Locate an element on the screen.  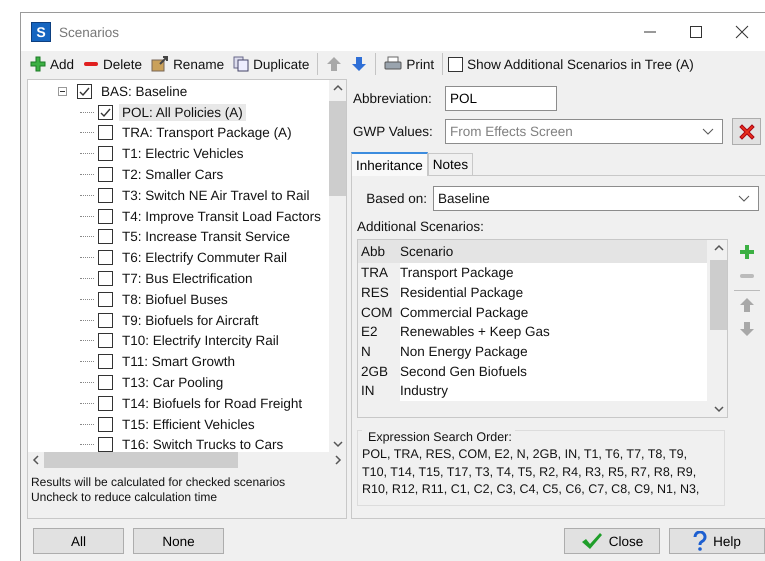
table-cell-text: E2 is located at coordinates (369, 332).